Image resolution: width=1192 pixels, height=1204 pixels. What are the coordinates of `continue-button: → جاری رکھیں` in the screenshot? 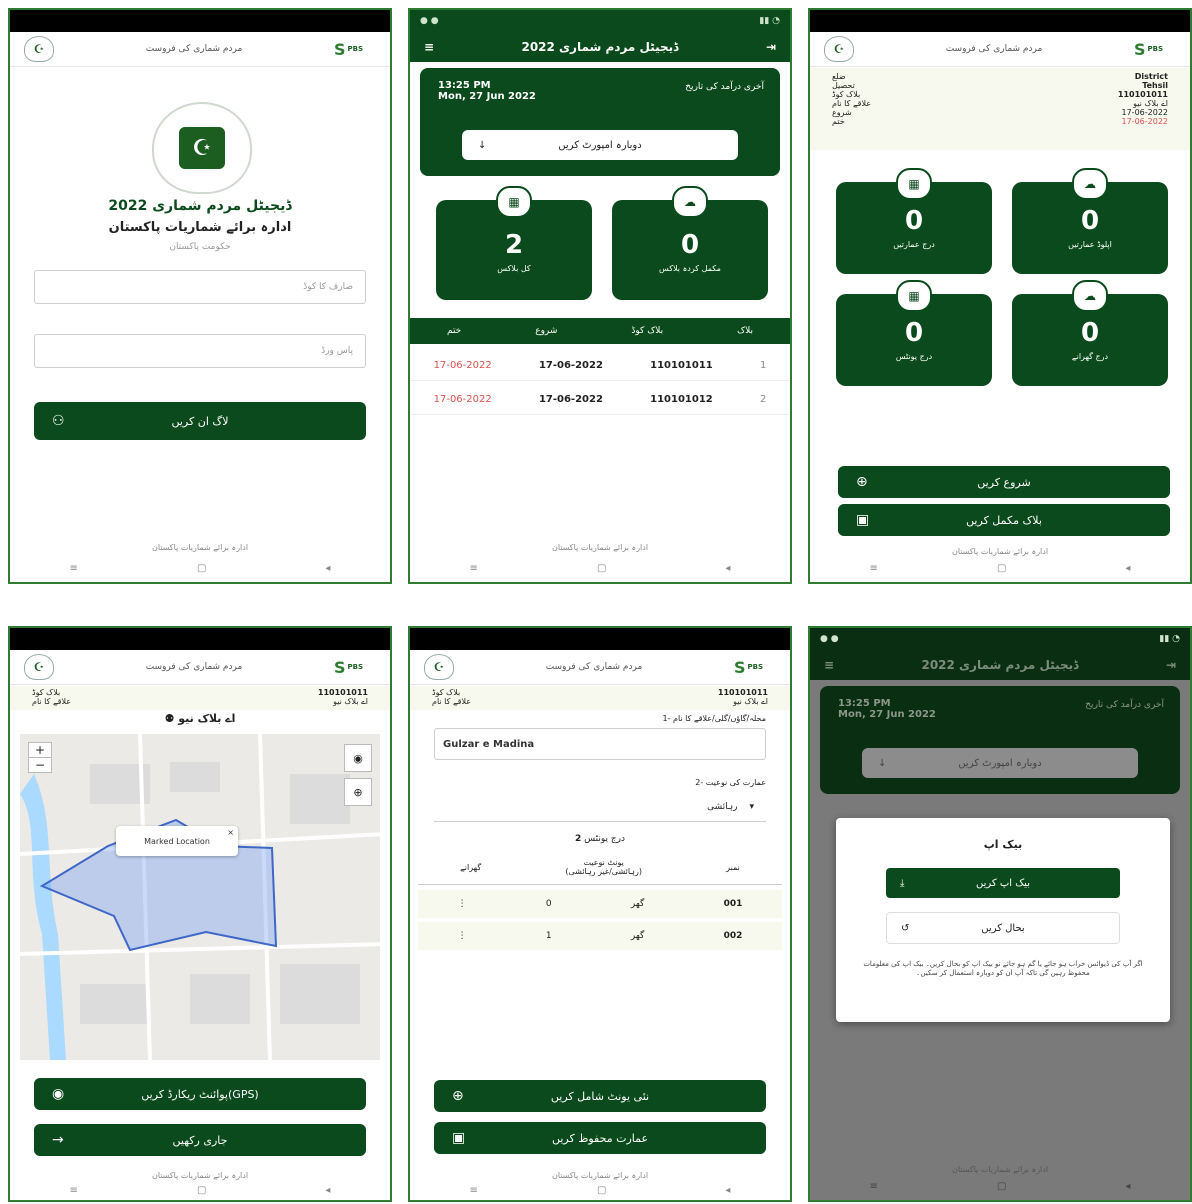 It's located at (200, 1140).